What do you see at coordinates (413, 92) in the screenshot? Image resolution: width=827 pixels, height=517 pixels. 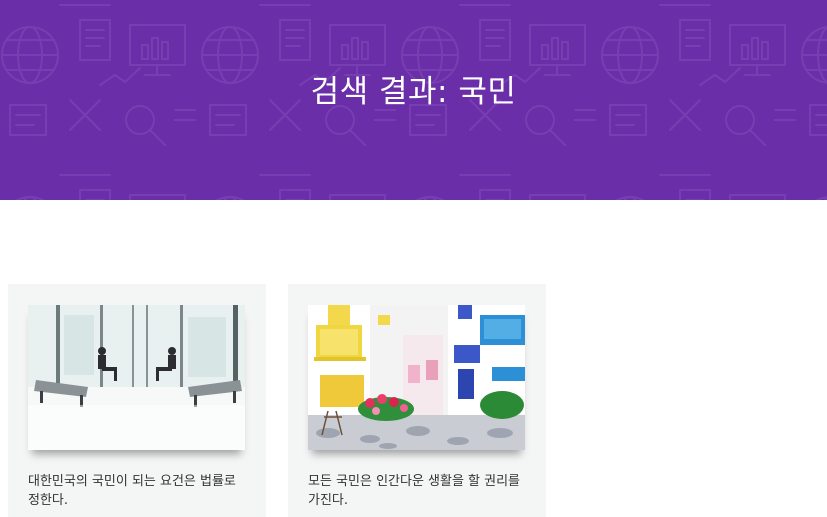 I see `page-title: 검색 결과: 국민` at bounding box center [413, 92].